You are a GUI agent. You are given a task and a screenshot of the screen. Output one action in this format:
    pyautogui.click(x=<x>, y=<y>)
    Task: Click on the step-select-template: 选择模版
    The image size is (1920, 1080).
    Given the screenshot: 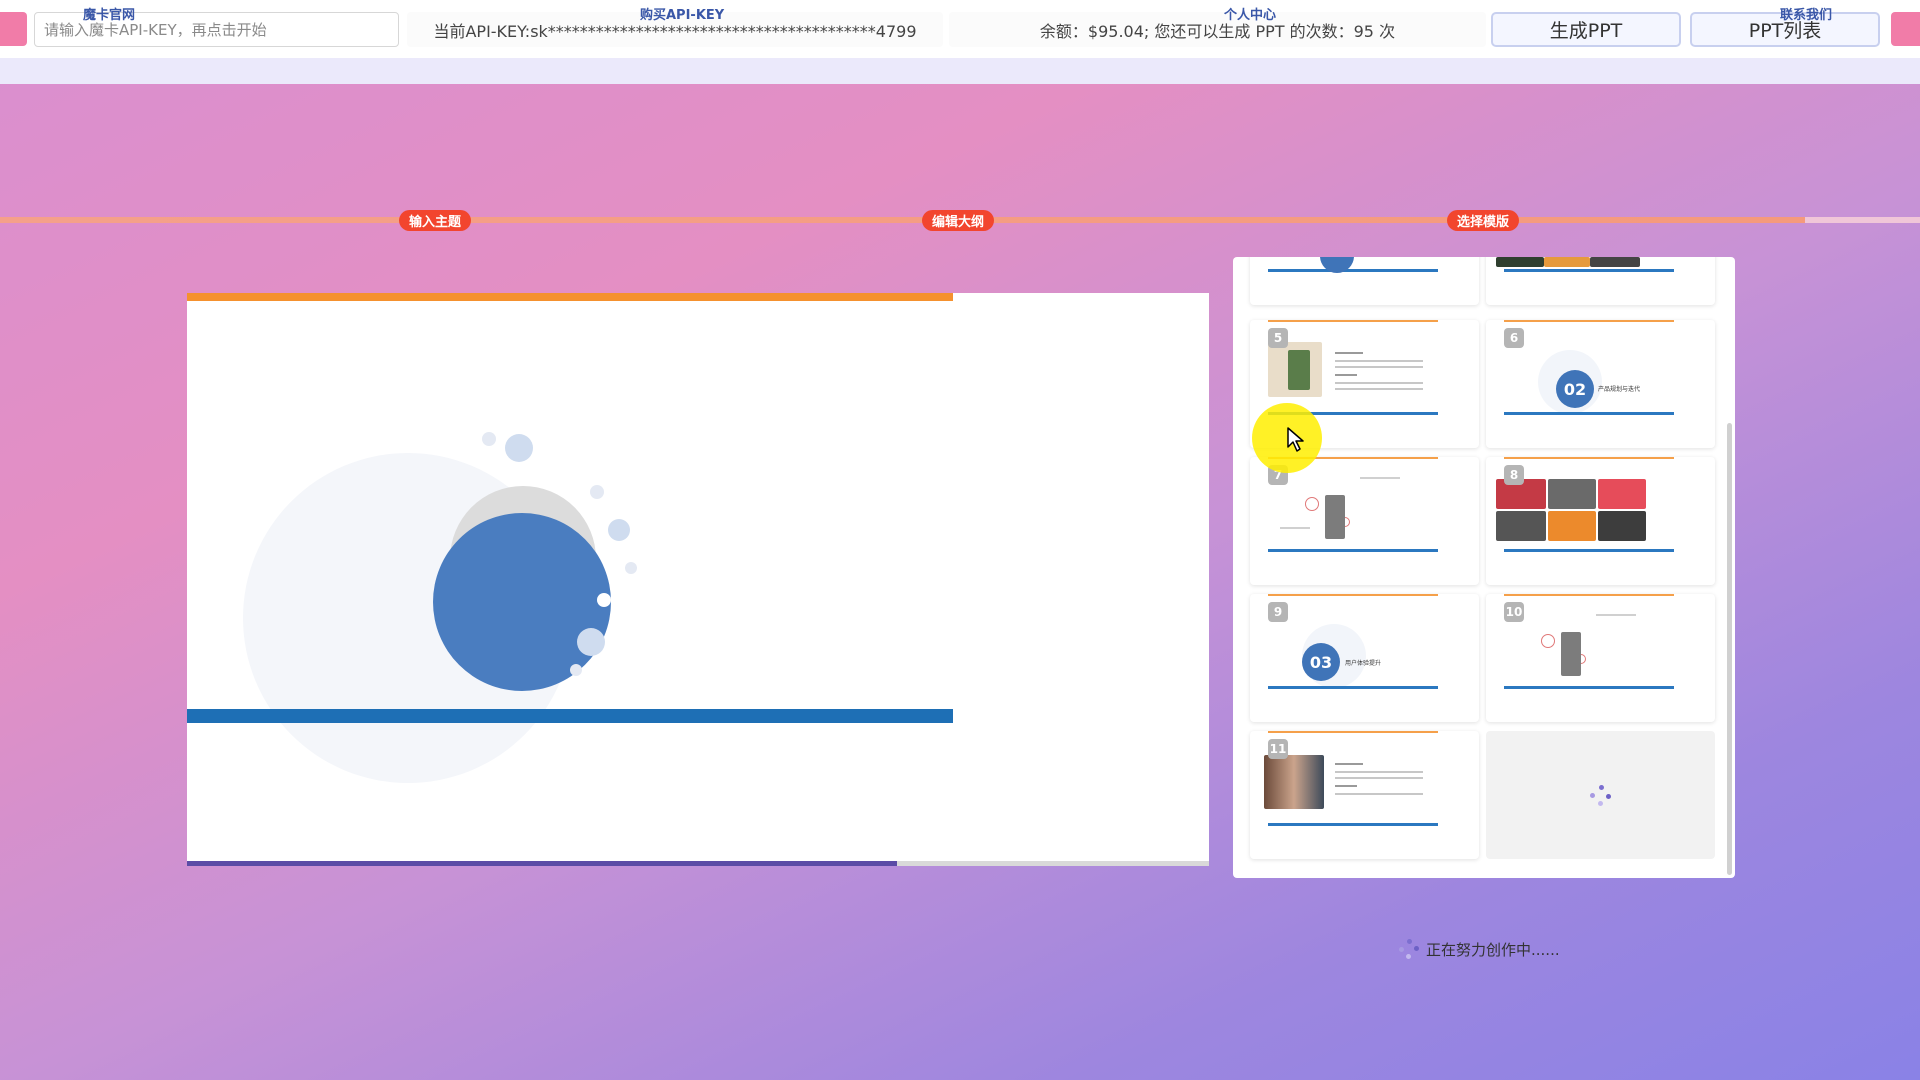 What is the action you would take?
    pyautogui.click(x=1483, y=220)
    